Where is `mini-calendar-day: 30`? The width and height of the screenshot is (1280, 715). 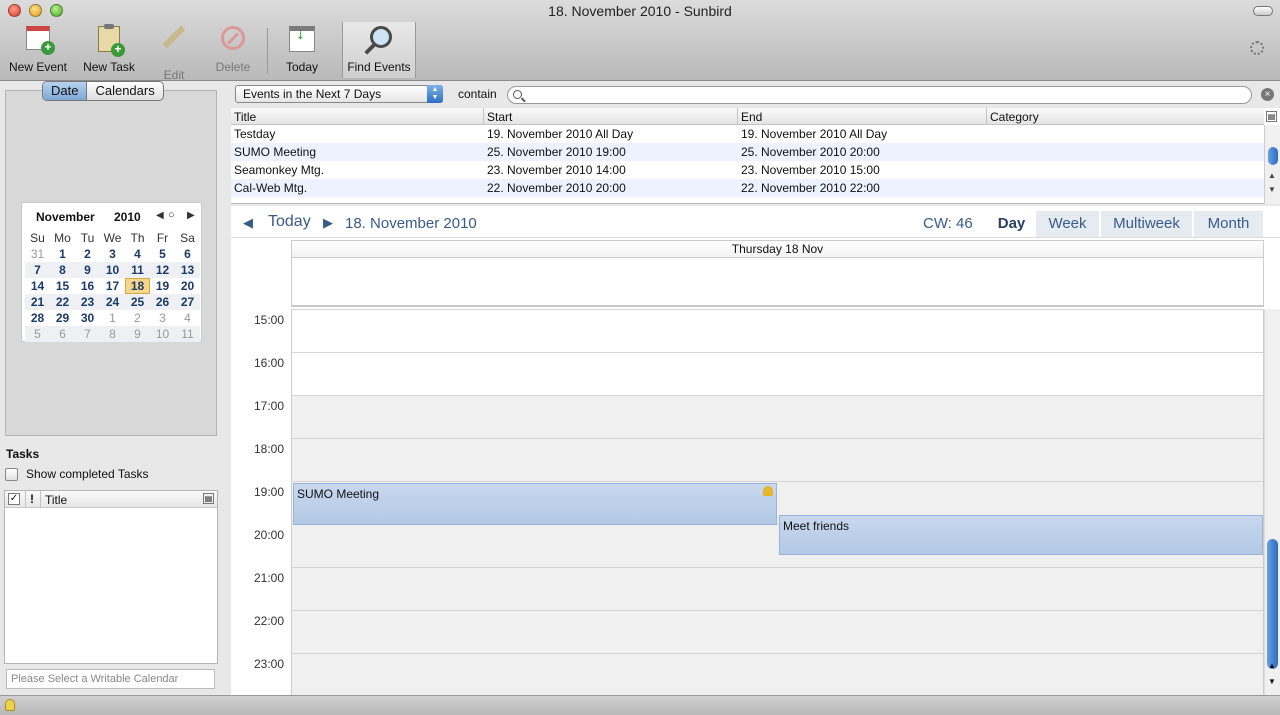 mini-calendar-day: 30 is located at coordinates (87, 318).